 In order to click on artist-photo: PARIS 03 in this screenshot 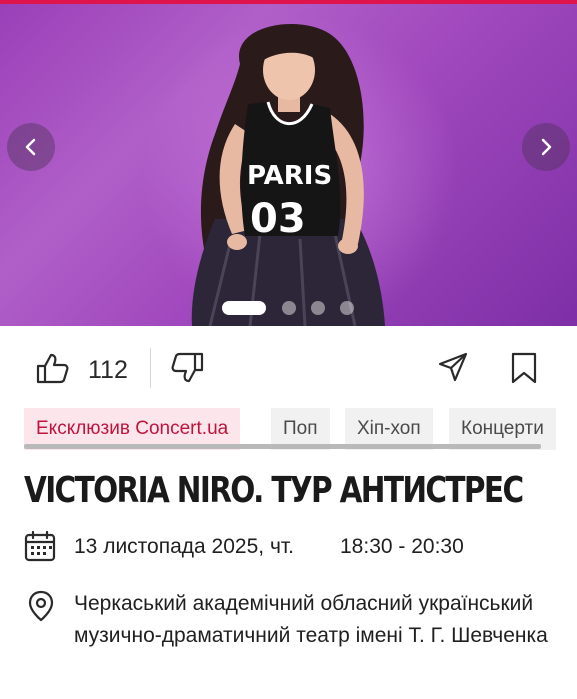, I will do `click(288, 175)`.